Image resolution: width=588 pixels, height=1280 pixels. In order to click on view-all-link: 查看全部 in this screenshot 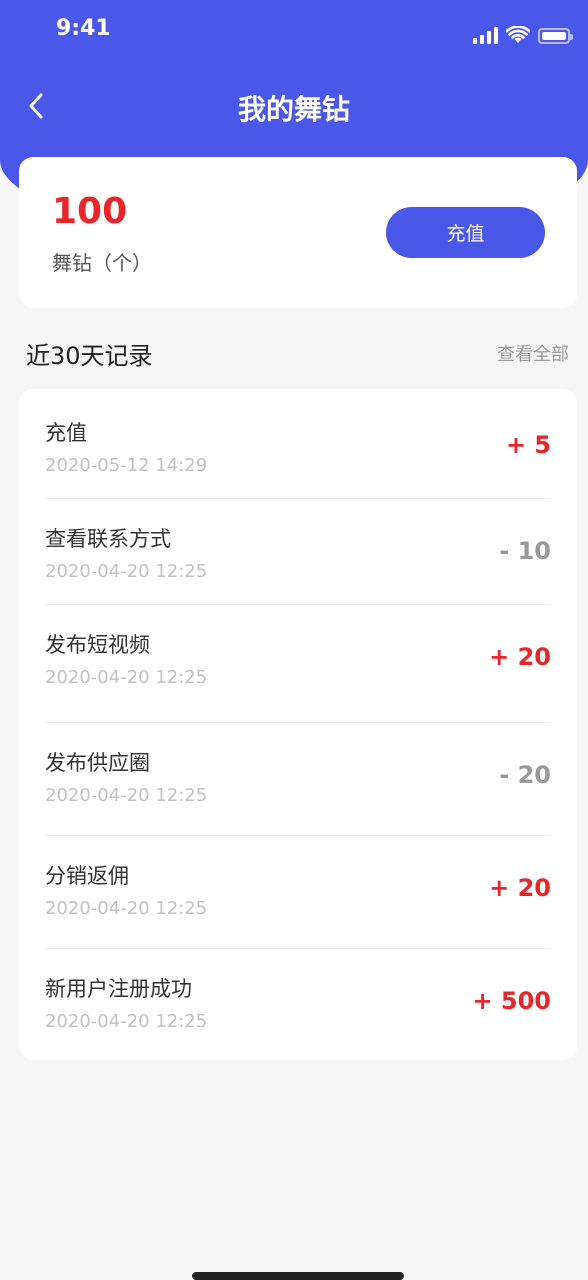, I will do `click(533, 353)`.